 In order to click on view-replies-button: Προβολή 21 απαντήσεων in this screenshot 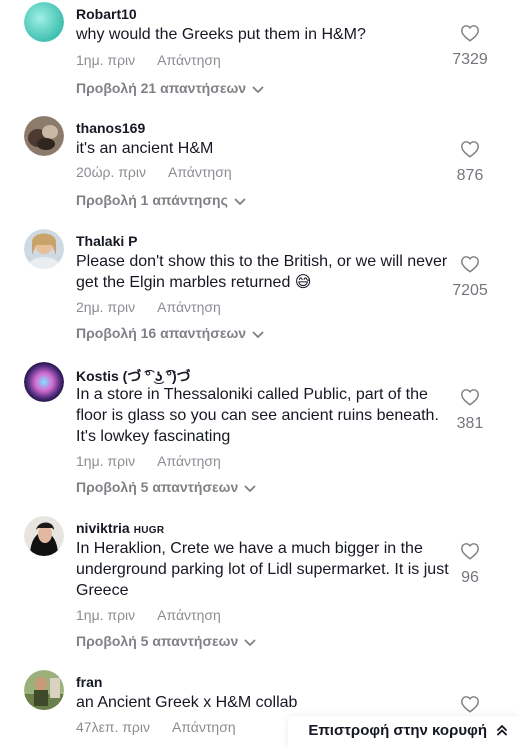, I will do `click(170, 88)`.